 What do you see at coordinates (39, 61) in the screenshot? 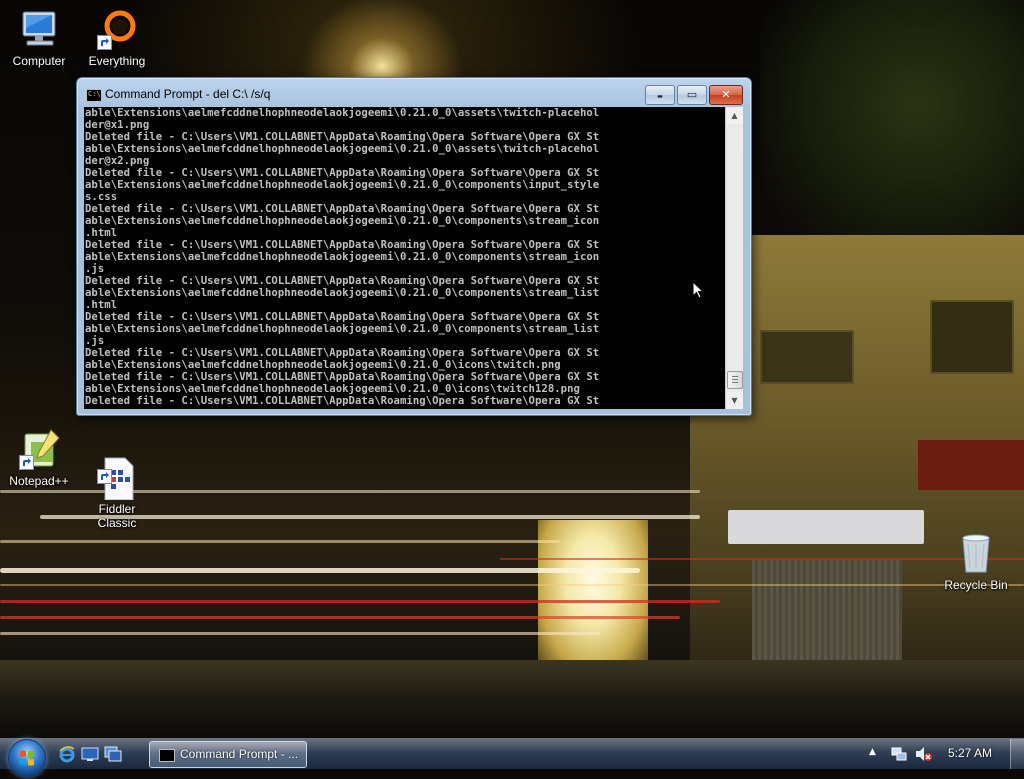
I see `desktop-icon-label: Computer` at bounding box center [39, 61].